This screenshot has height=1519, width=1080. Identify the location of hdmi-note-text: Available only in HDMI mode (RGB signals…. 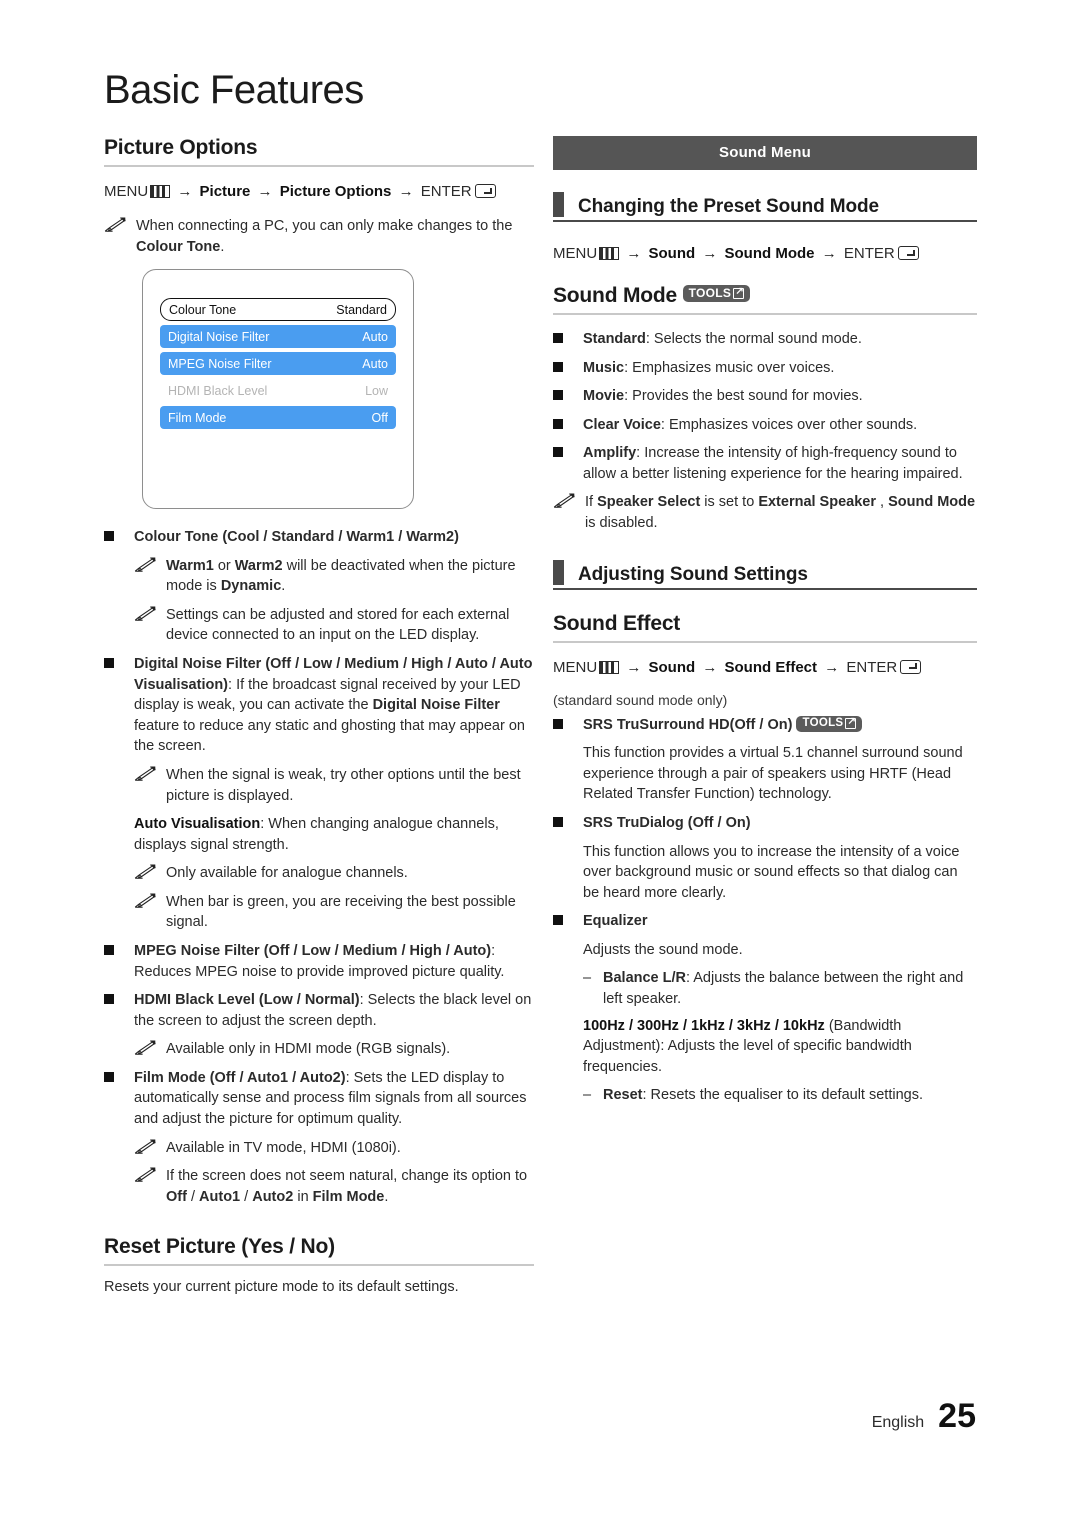
(308, 1049).